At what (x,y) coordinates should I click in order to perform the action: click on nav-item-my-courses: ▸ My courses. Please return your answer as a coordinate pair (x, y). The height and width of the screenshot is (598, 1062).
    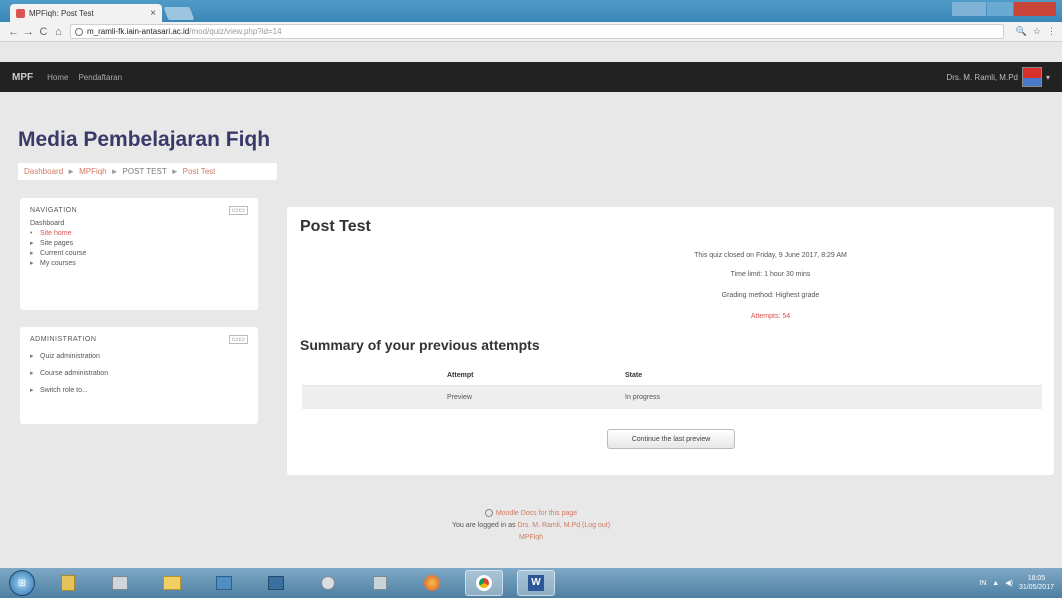
    Looking at the image, I should click on (139, 264).